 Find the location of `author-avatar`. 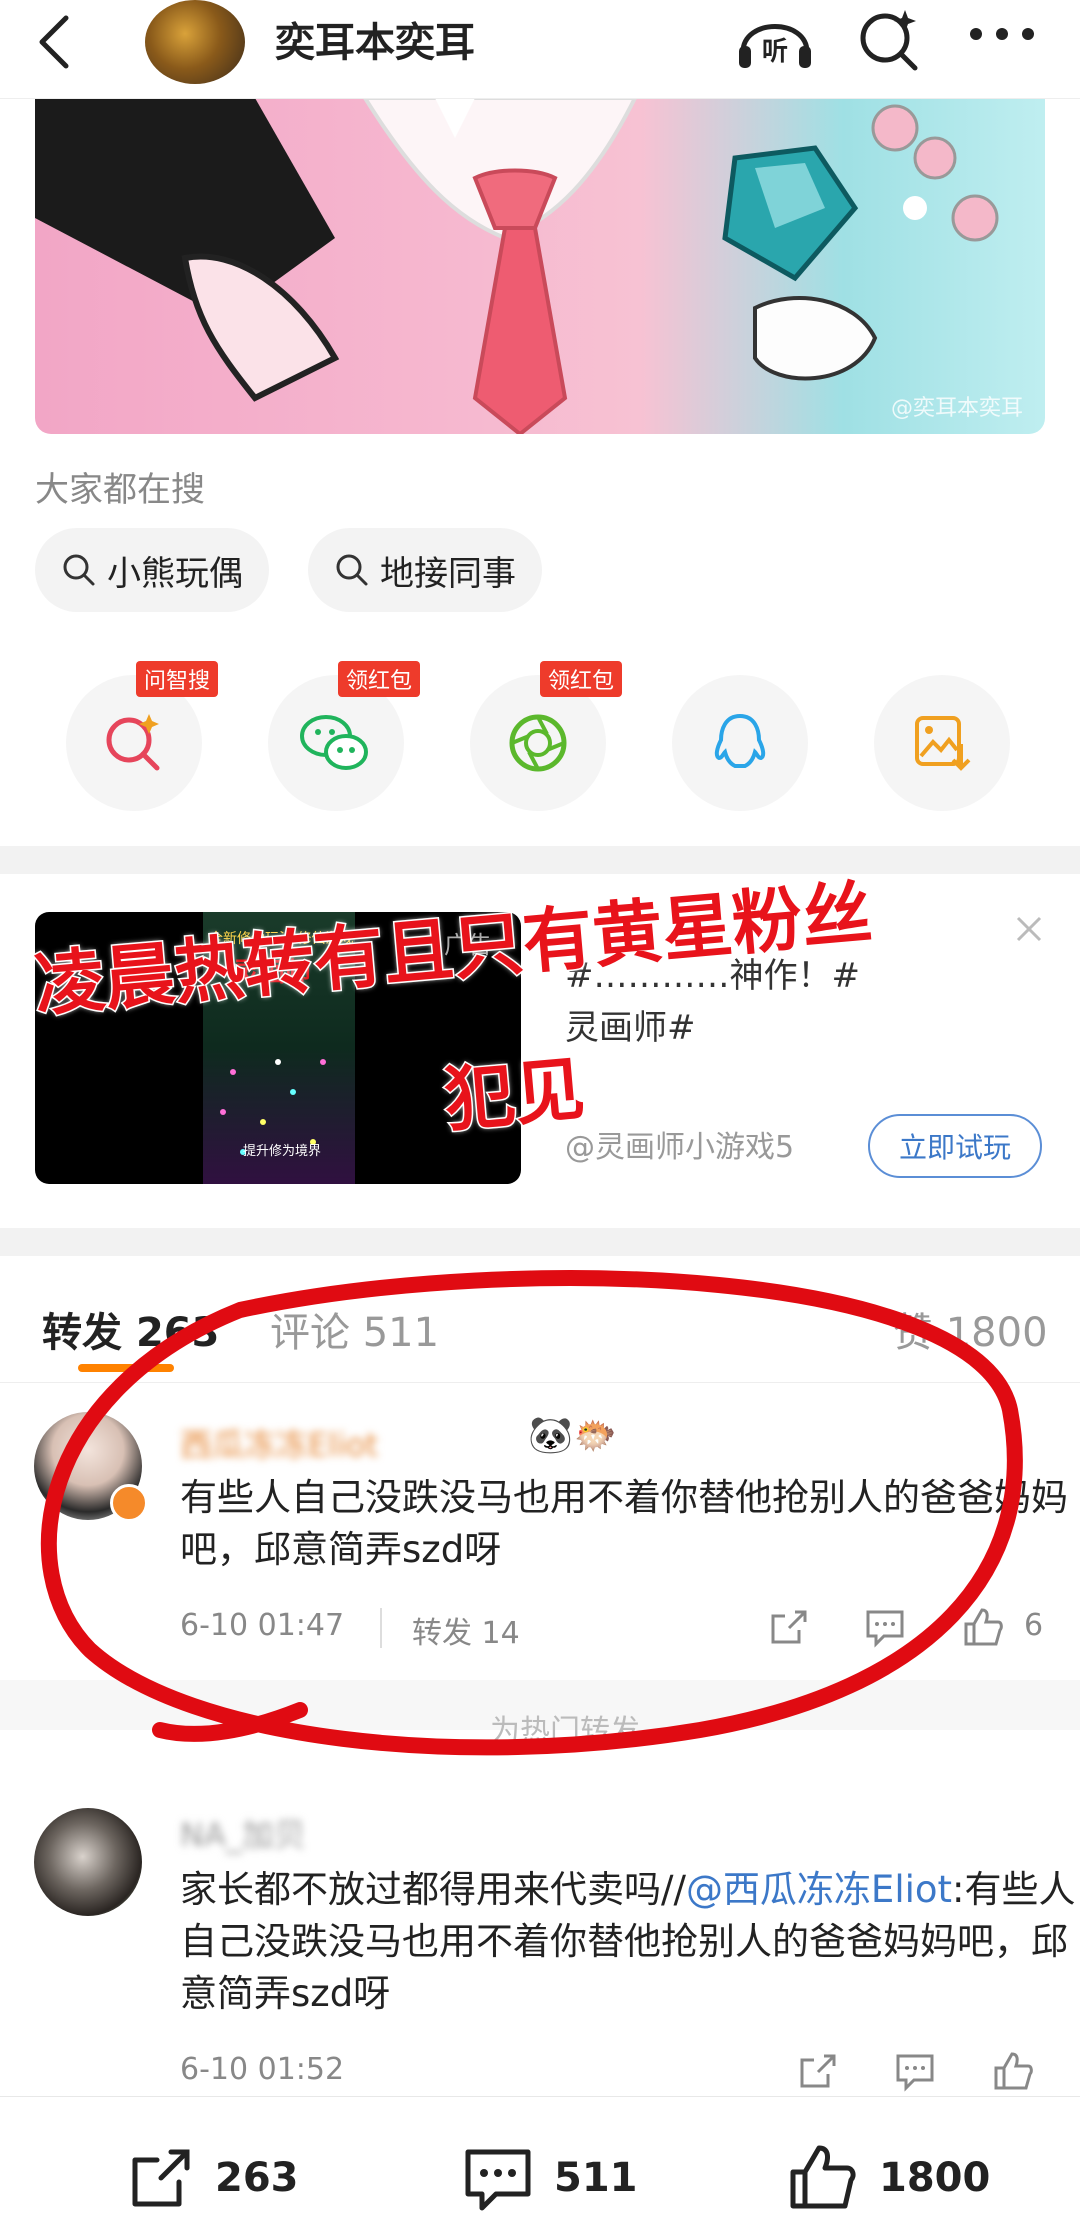

author-avatar is located at coordinates (195, 42).